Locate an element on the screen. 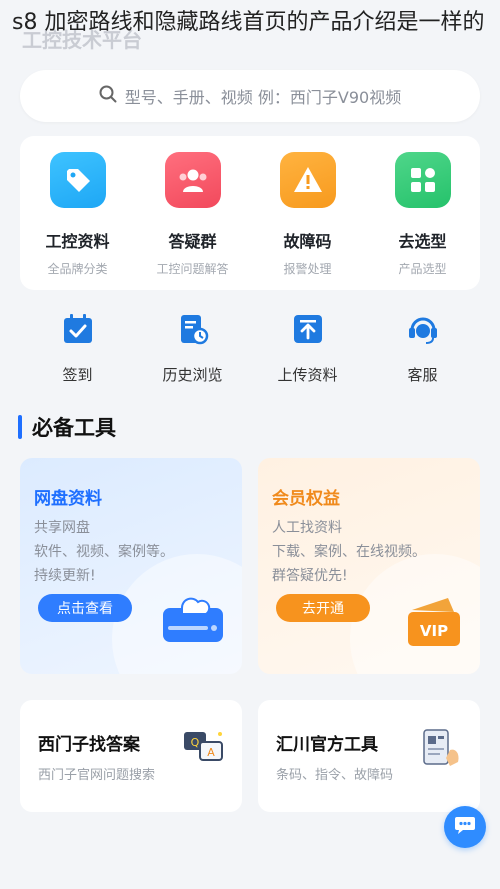 This screenshot has width=500, height=889. section-header: 必备工具 is located at coordinates (67, 427).